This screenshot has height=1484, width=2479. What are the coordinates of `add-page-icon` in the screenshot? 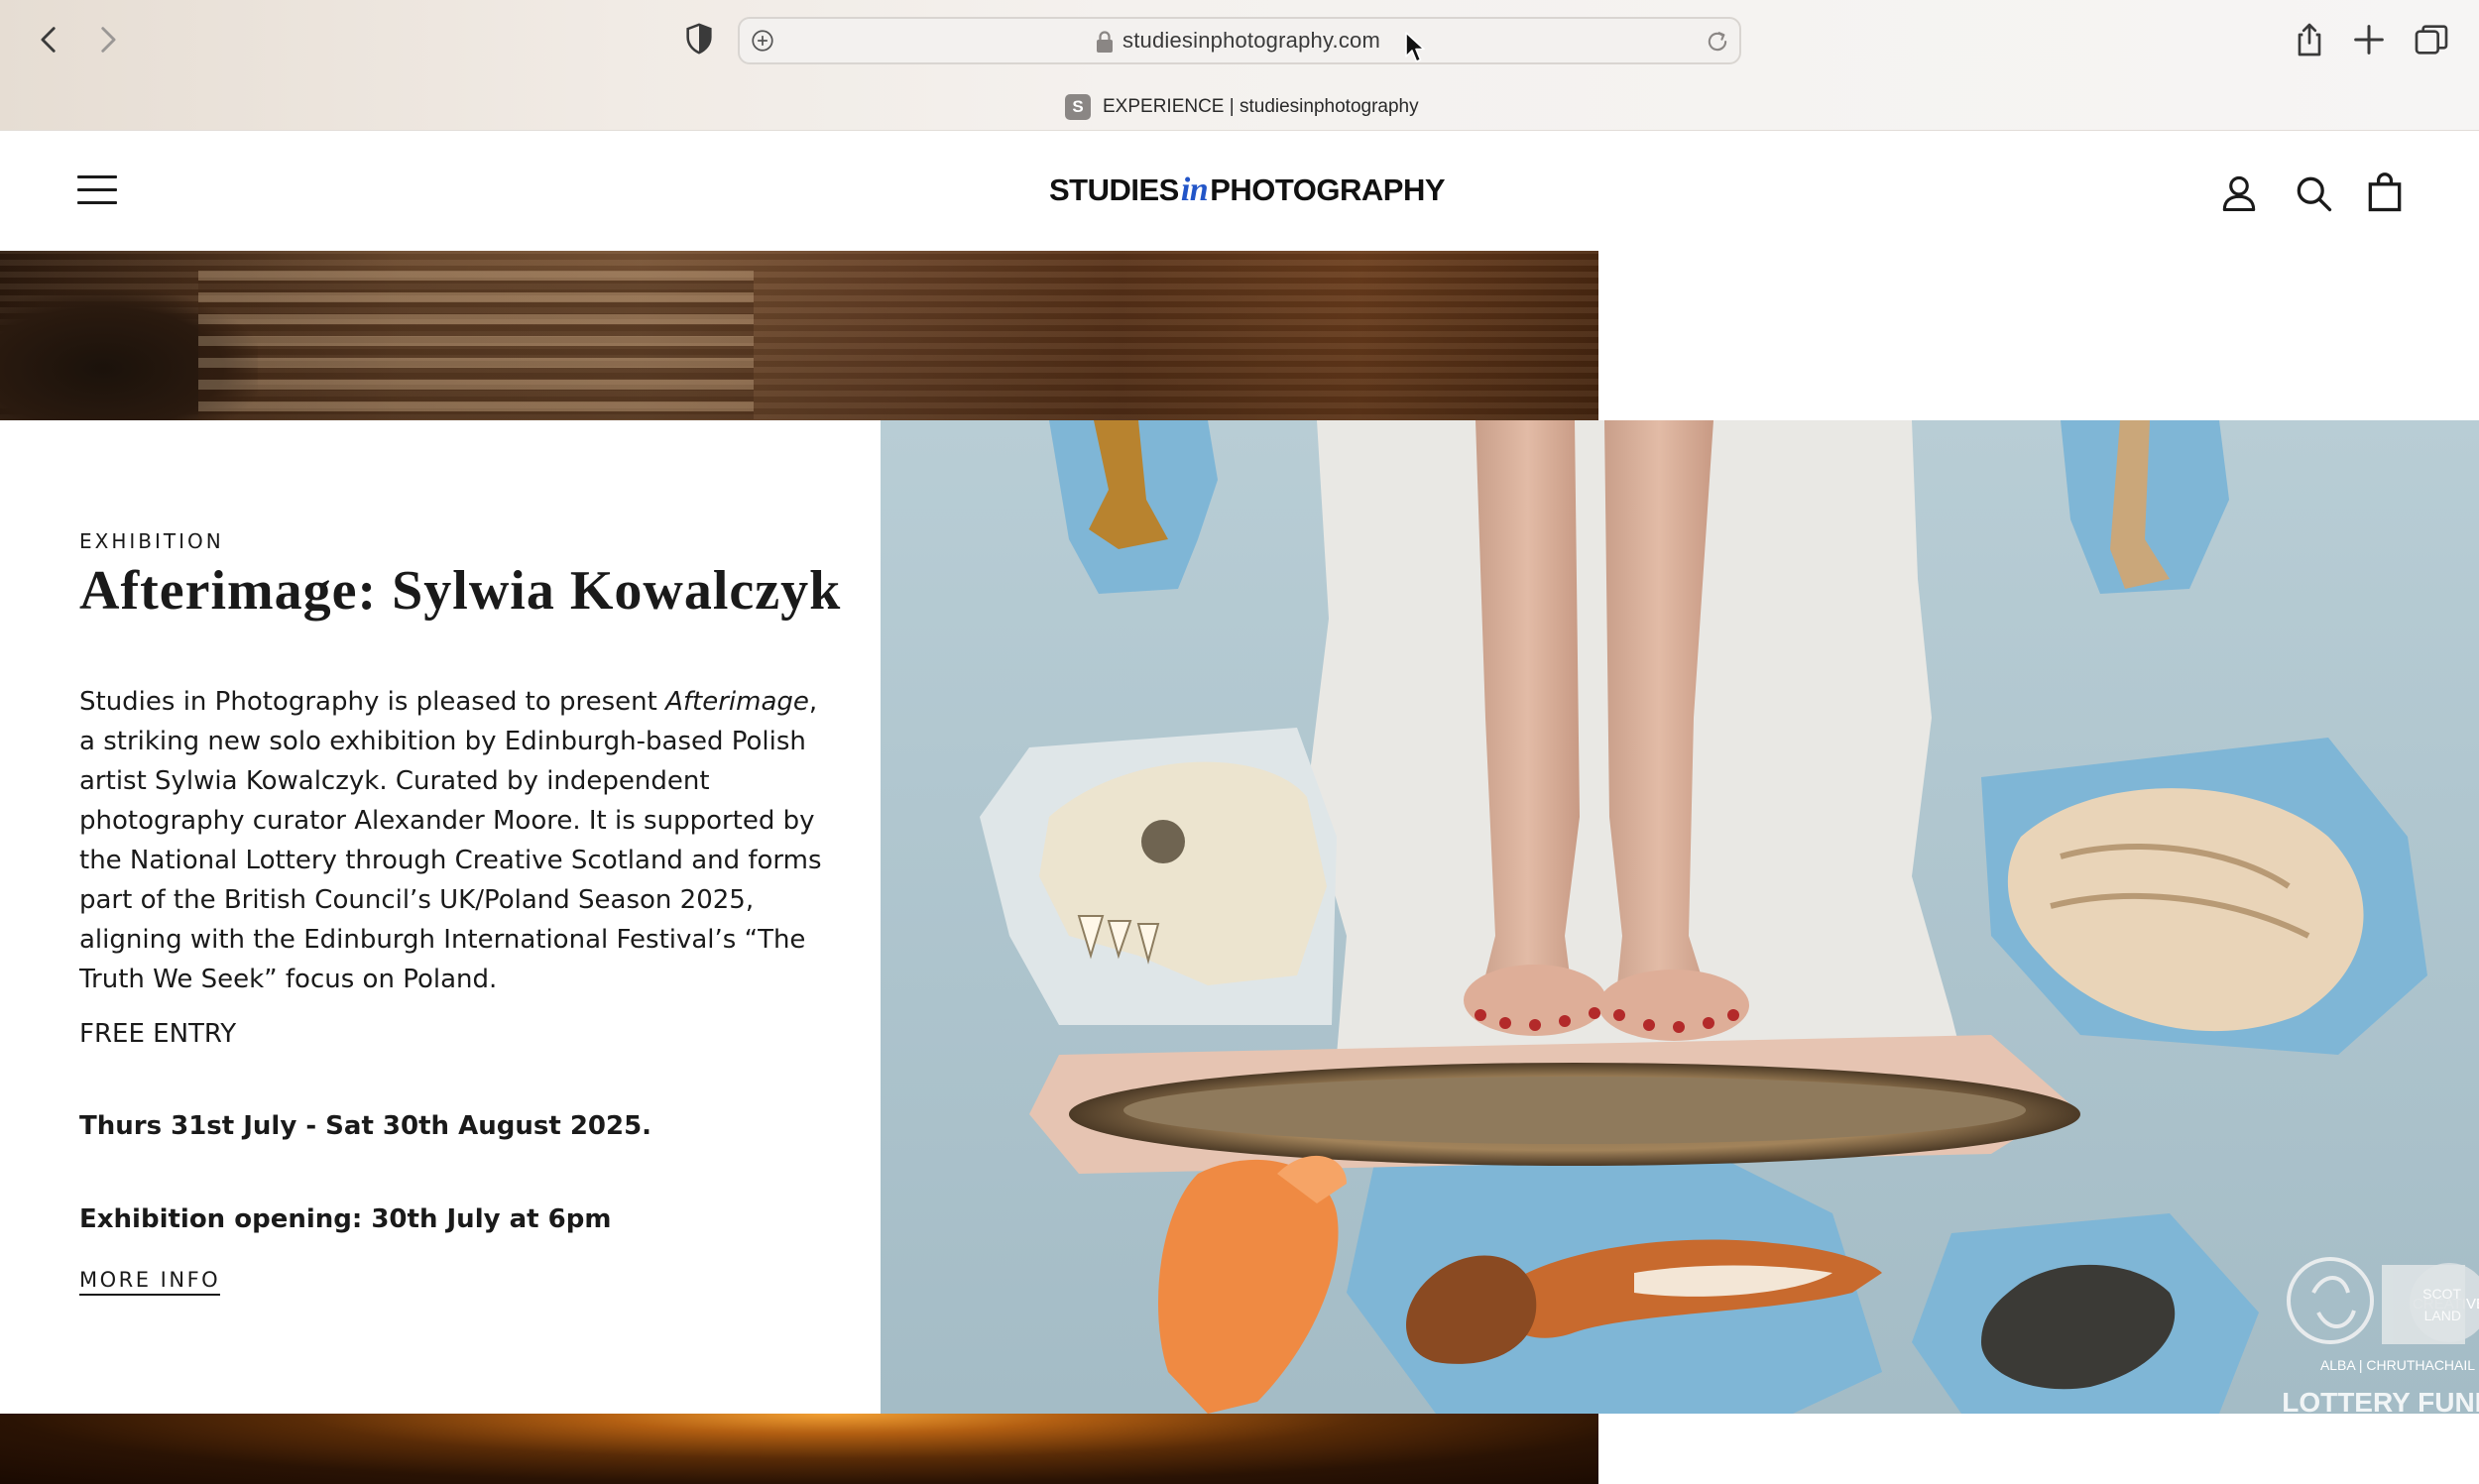 It's located at (762, 41).